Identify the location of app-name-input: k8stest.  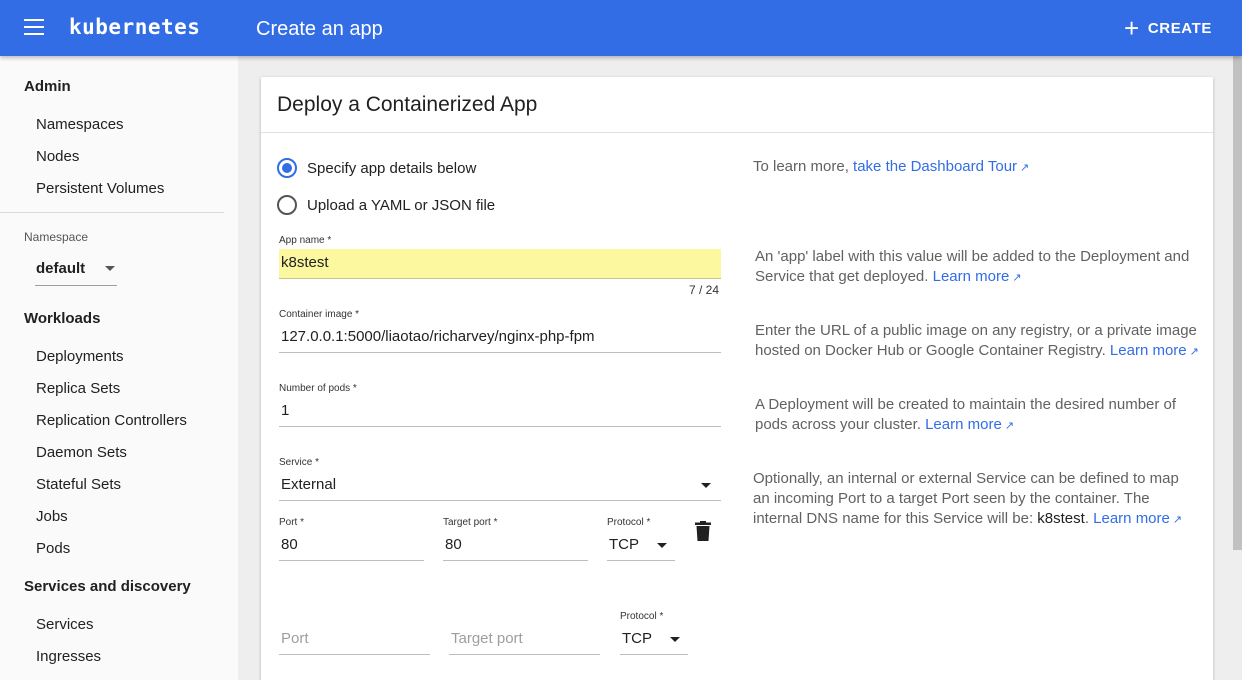
(500, 264).